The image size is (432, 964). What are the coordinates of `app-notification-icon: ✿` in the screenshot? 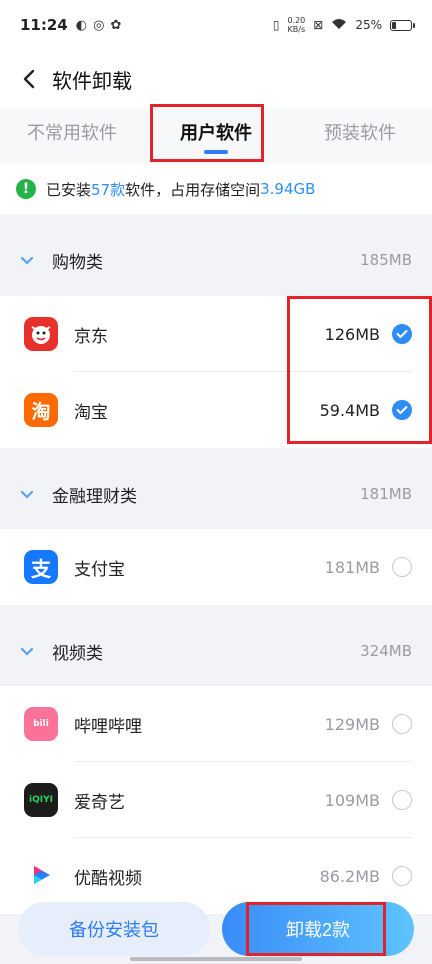 It's located at (116, 25).